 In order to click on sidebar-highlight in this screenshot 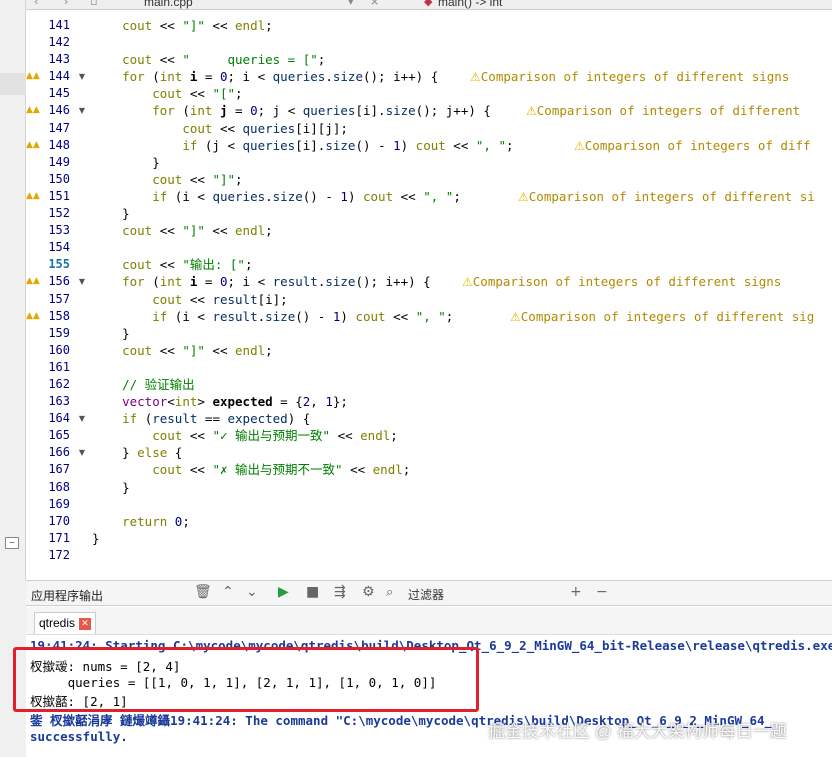, I will do `click(13, 84)`.